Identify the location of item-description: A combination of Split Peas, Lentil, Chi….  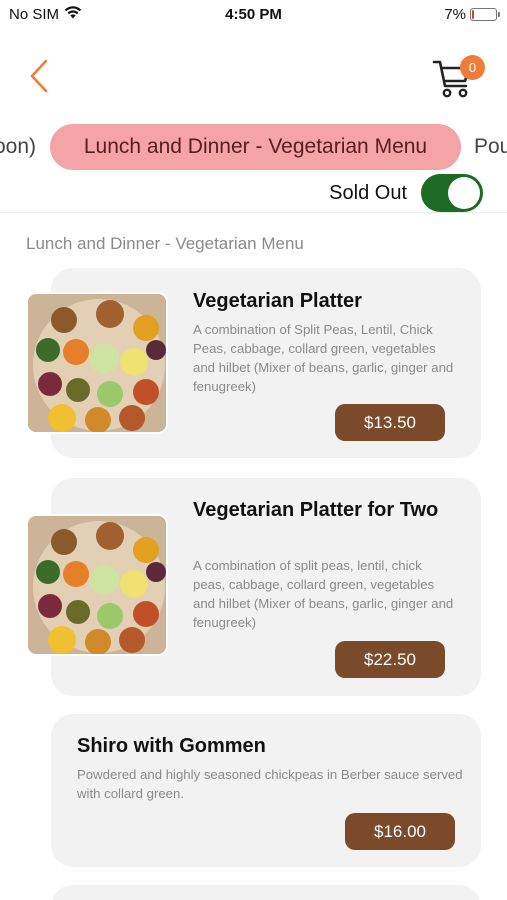
(323, 358).